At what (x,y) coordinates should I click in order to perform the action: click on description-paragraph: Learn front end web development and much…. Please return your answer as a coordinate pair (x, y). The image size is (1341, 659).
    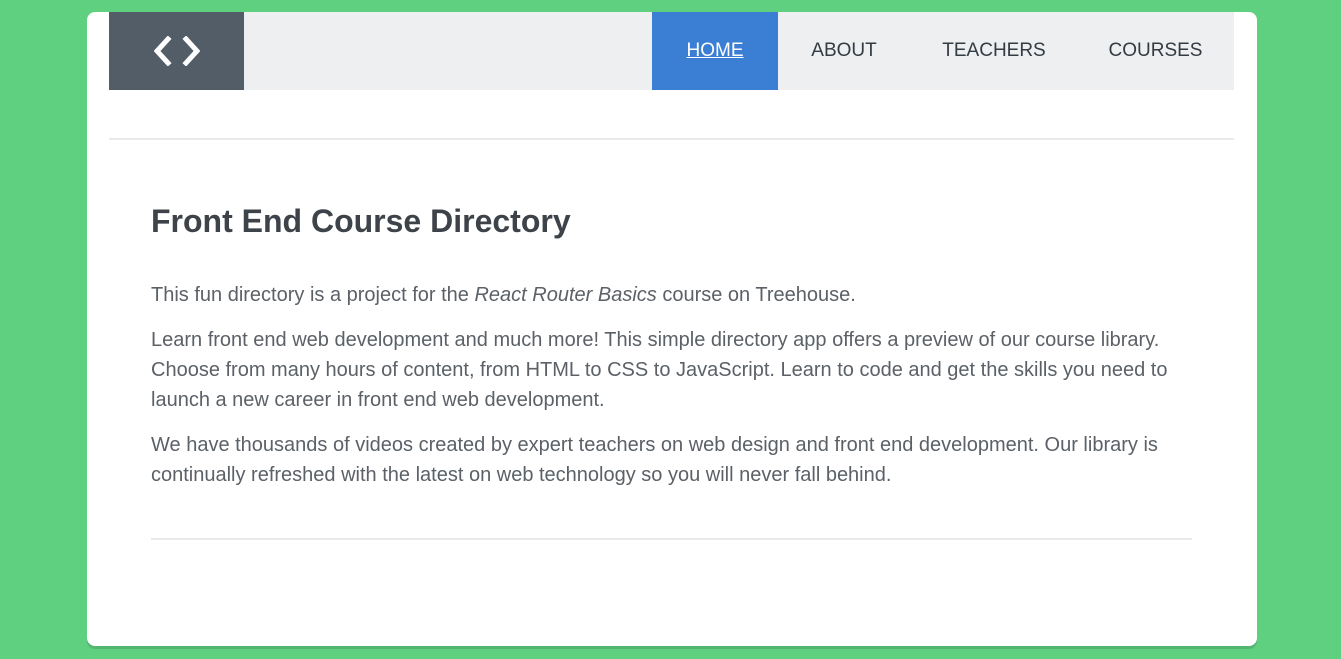
    Looking at the image, I should click on (659, 370).